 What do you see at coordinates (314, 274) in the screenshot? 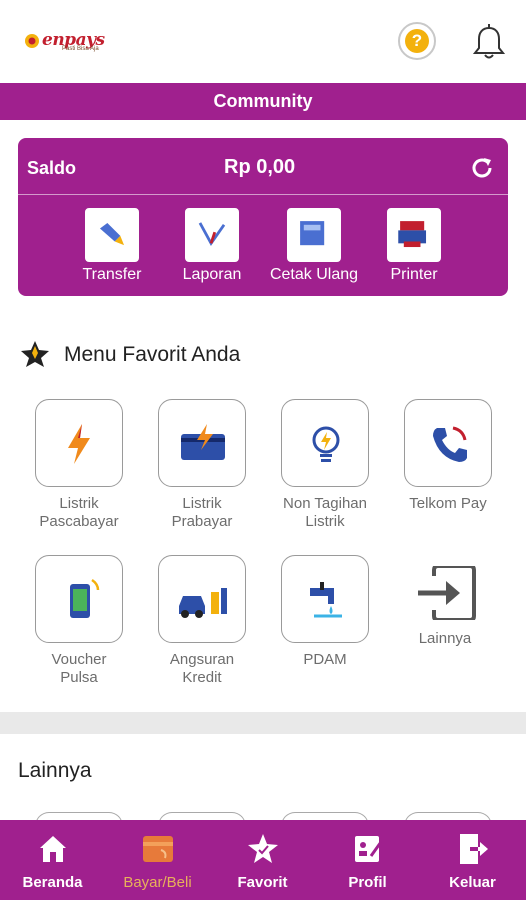
I see `cetak-ulang-label: Cetak Ulang` at bounding box center [314, 274].